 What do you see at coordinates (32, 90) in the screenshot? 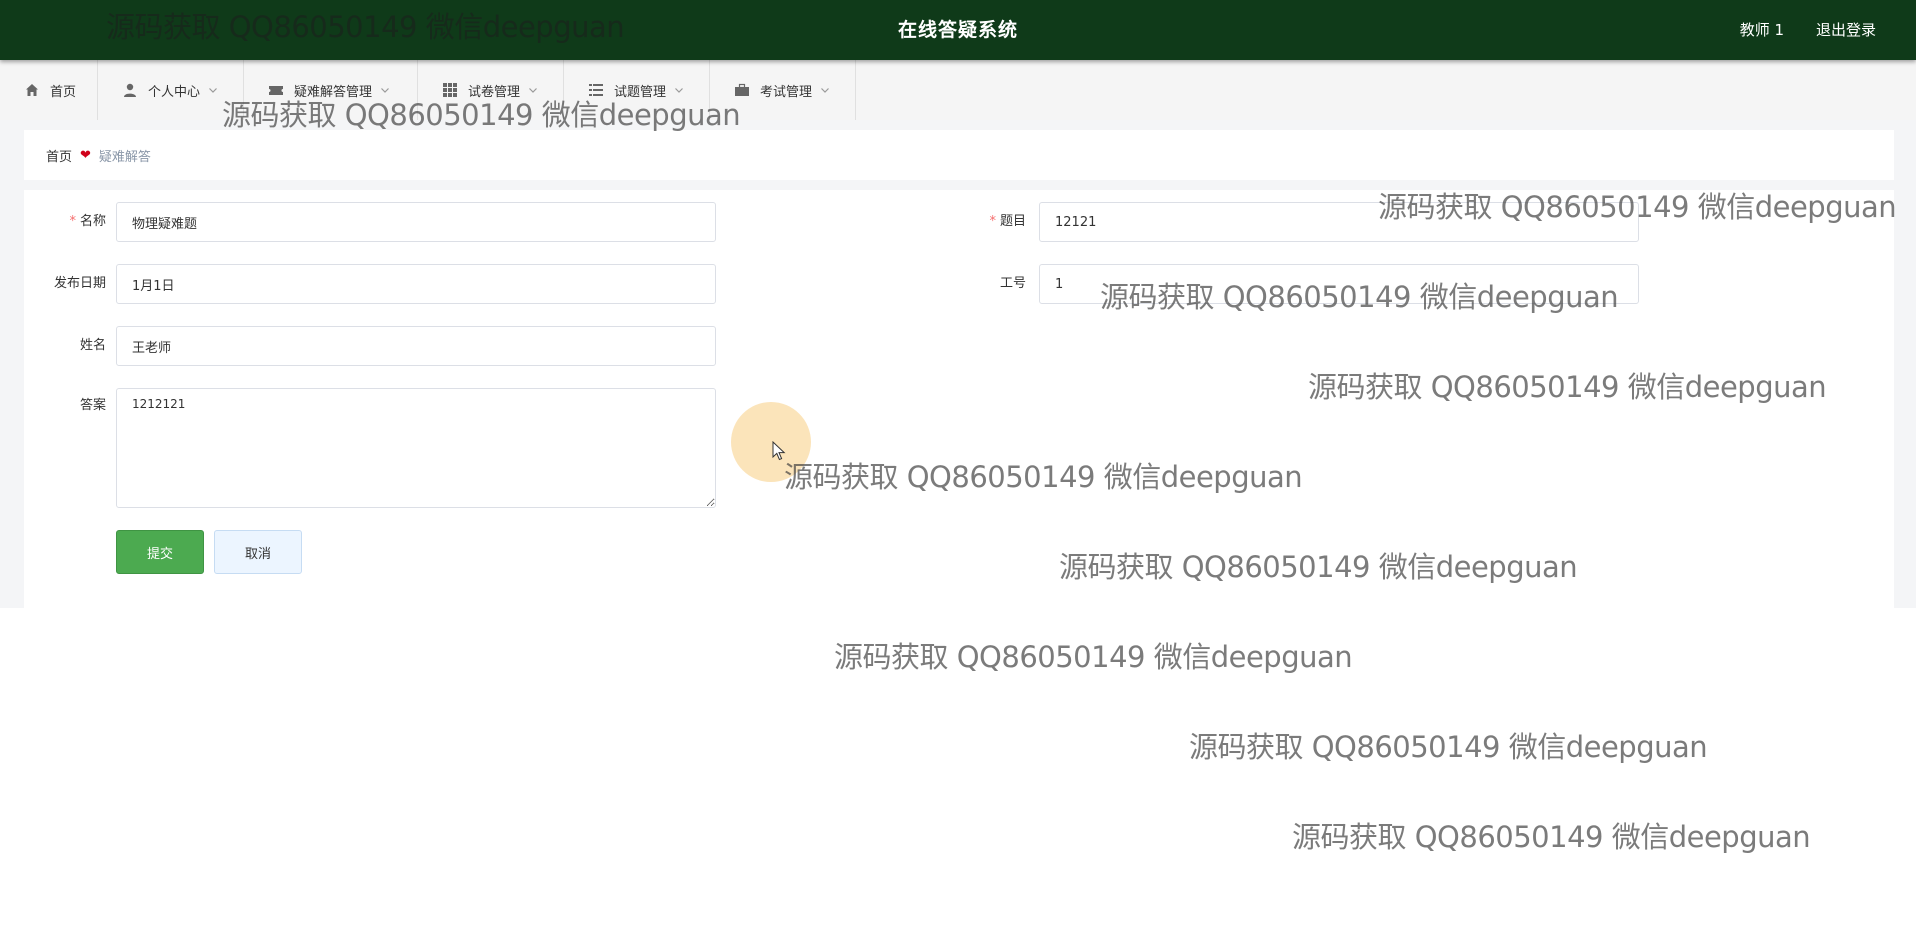
I see `home-icon` at bounding box center [32, 90].